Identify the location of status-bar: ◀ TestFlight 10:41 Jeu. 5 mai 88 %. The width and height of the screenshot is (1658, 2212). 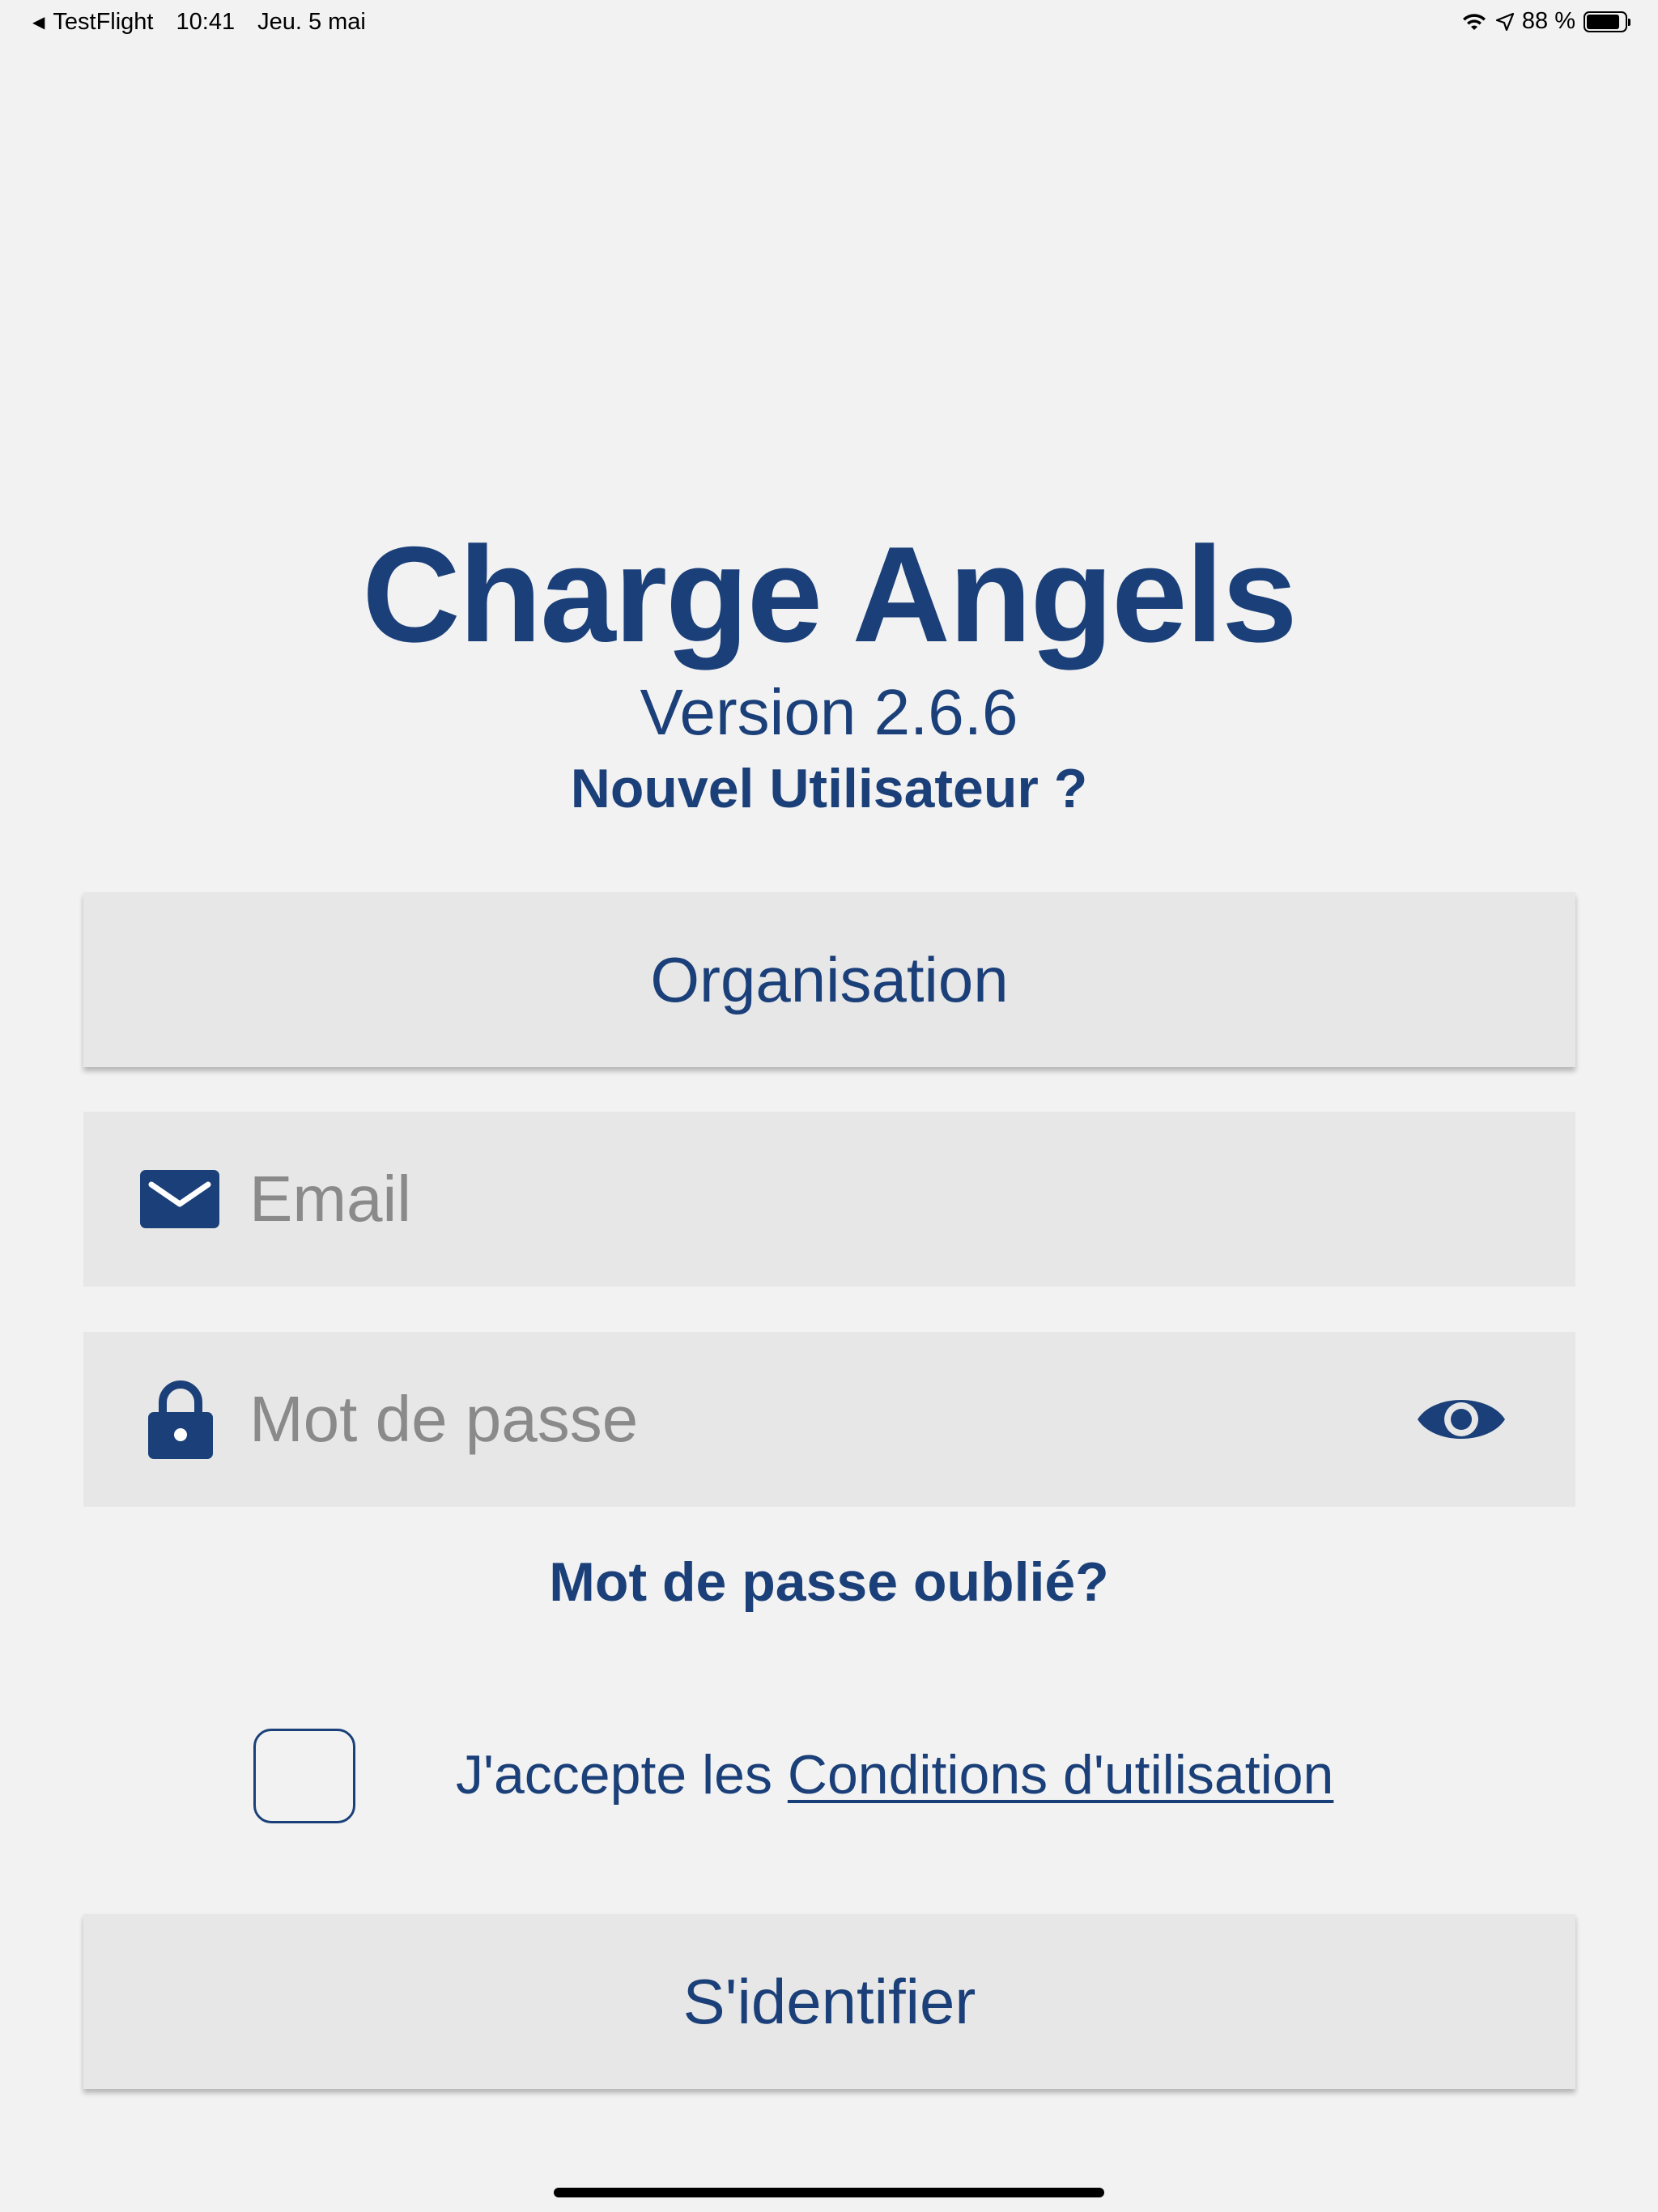
(829, 22).